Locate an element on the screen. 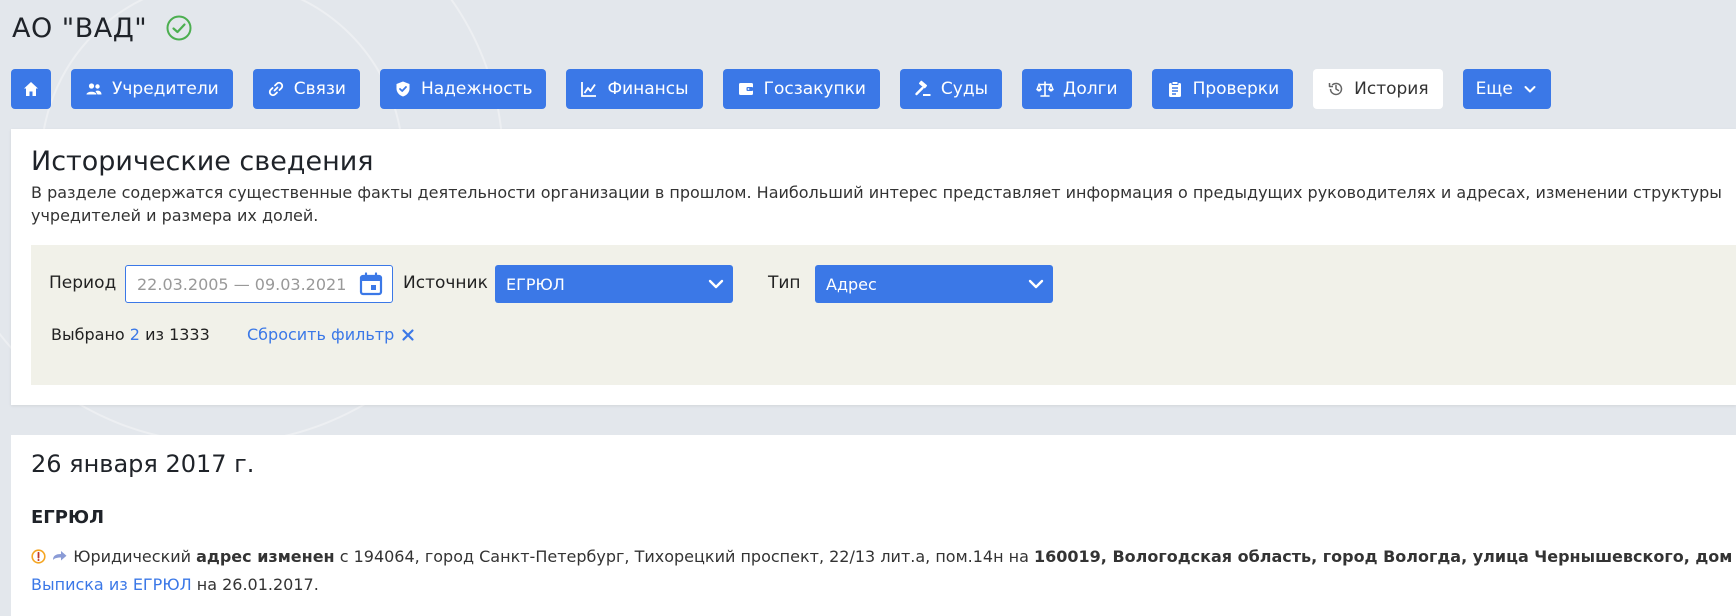 The image size is (1736, 616). tab-procurement: Госзакупки is located at coordinates (801, 89).